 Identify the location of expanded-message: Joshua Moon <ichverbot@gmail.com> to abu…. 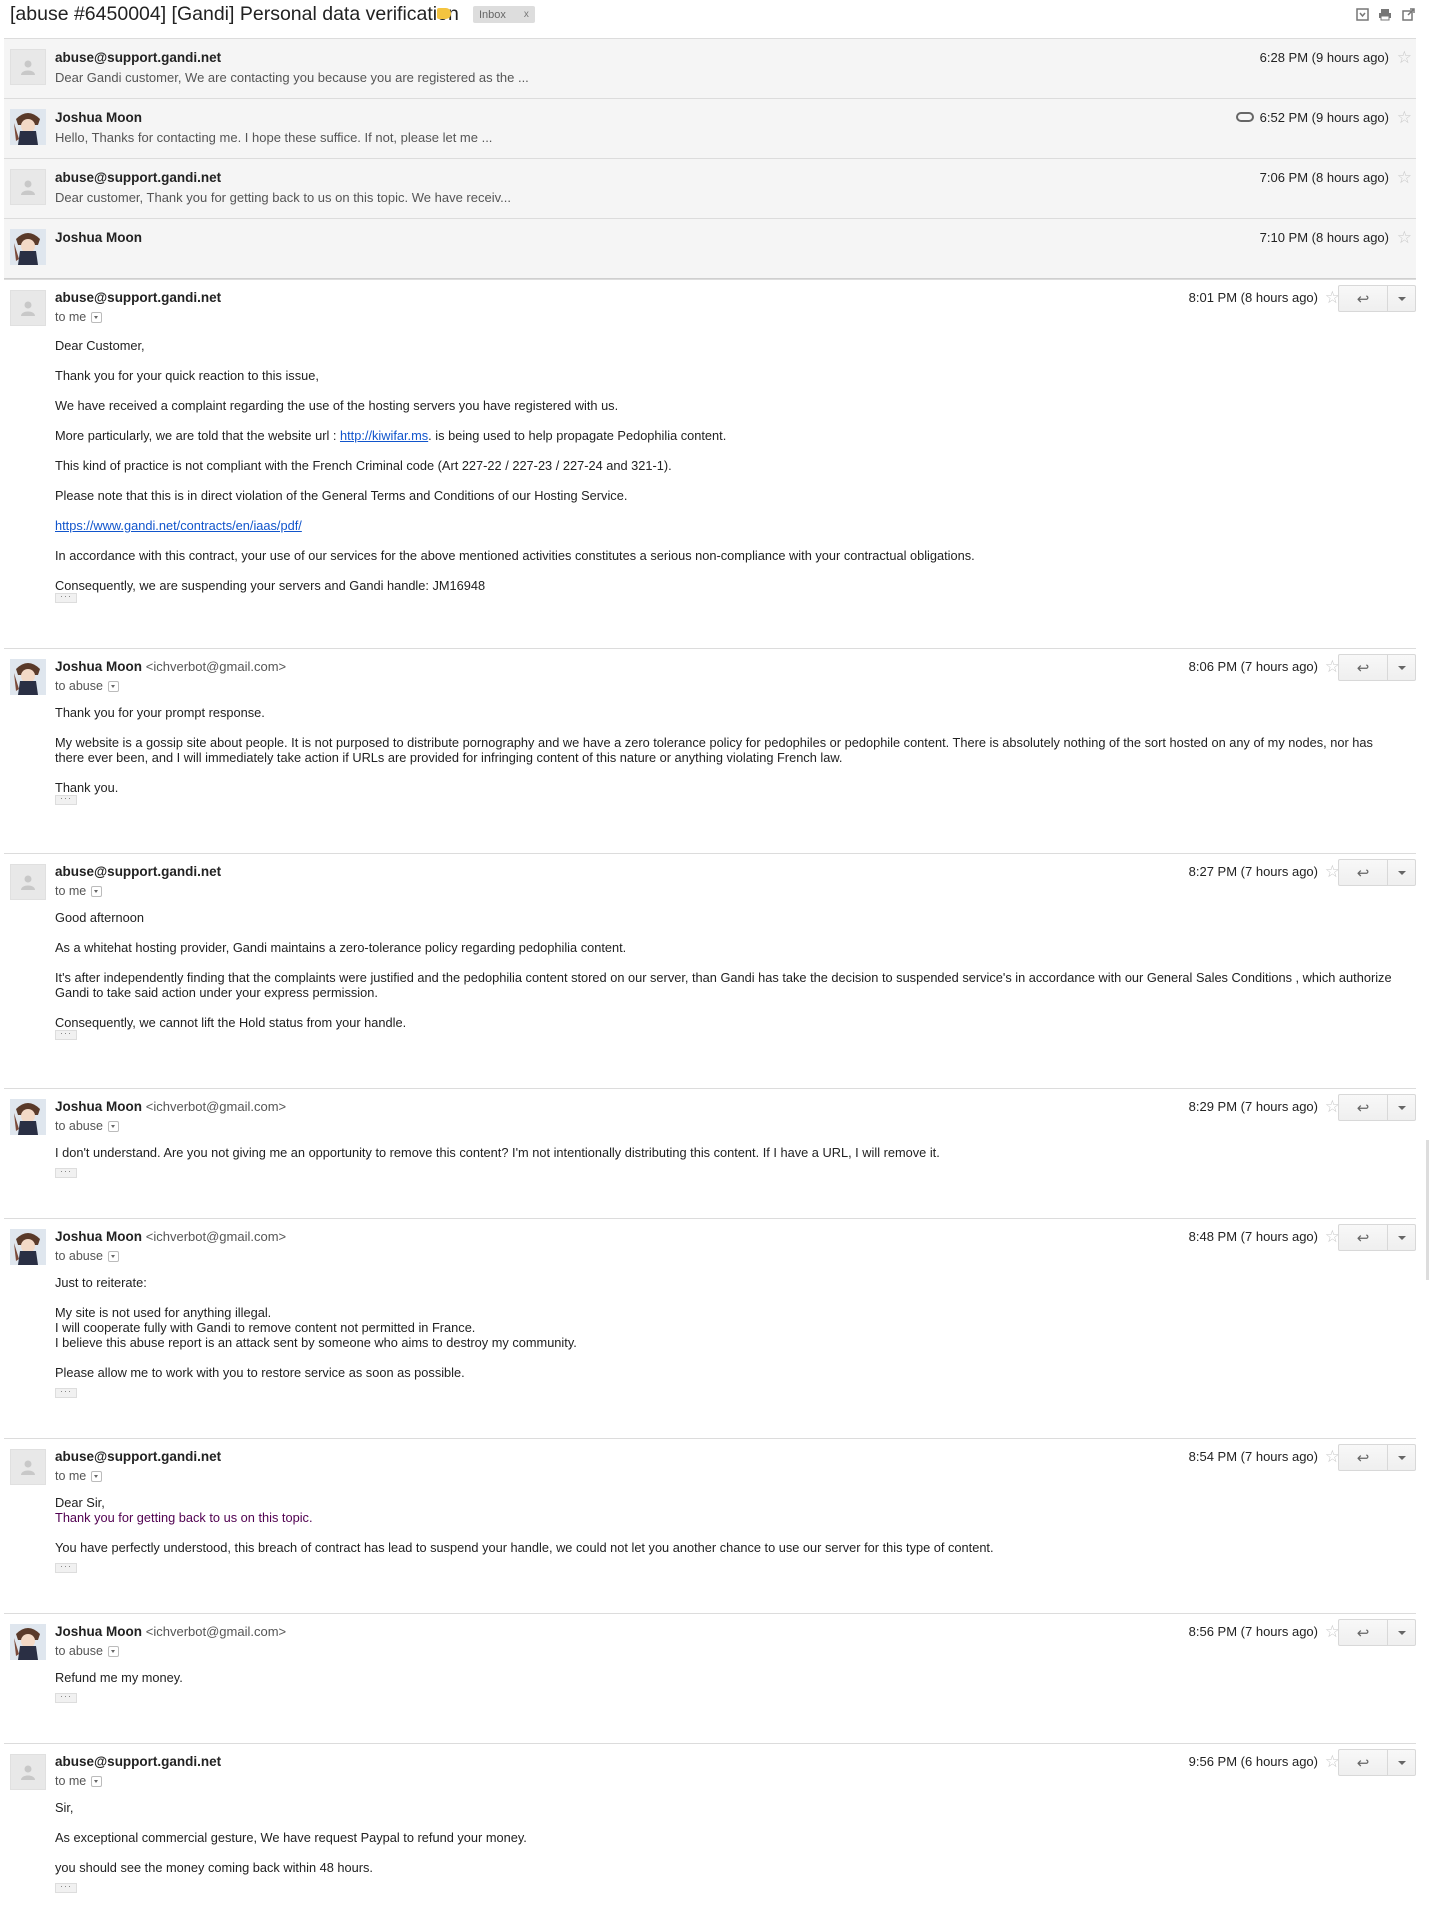
(710, 750).